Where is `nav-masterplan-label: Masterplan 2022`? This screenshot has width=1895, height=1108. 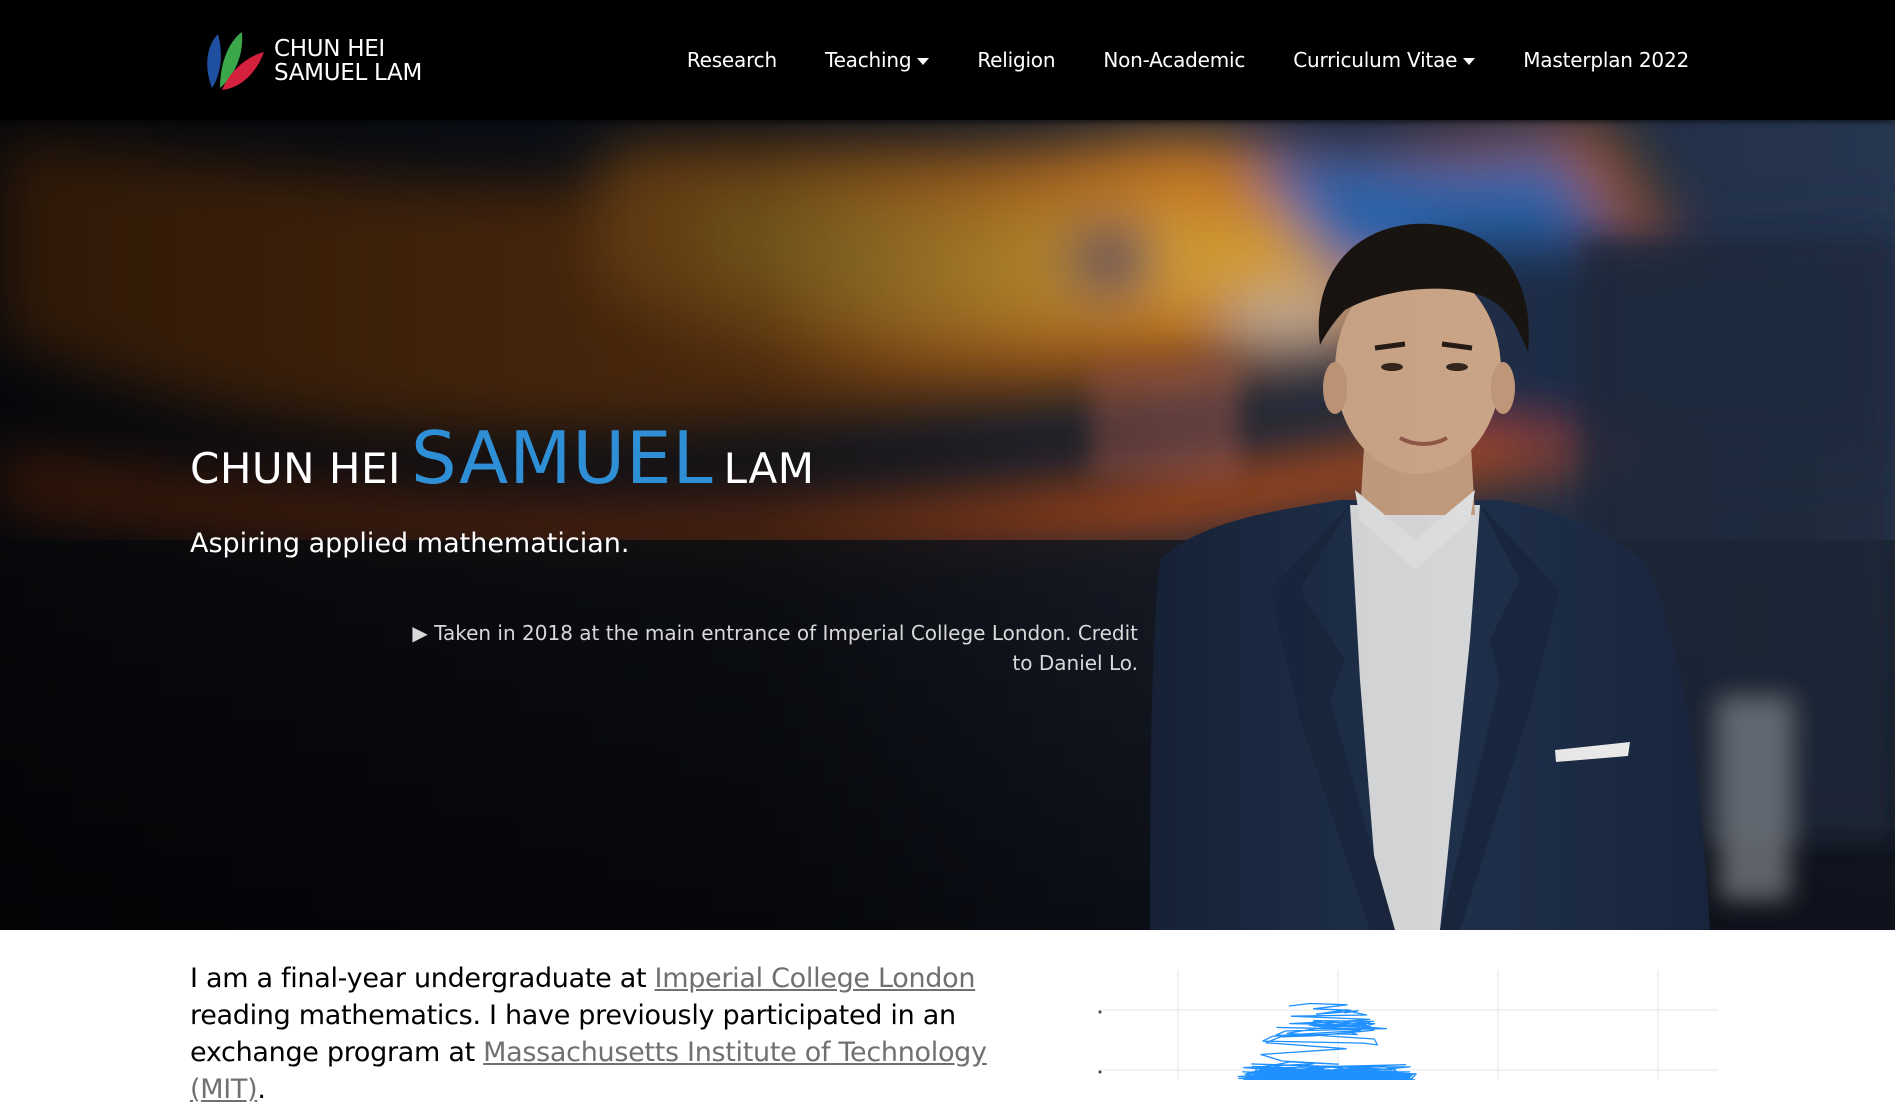 nav-masterplan-label: Masterplan 2022 is located at coordinates (1606, 60).